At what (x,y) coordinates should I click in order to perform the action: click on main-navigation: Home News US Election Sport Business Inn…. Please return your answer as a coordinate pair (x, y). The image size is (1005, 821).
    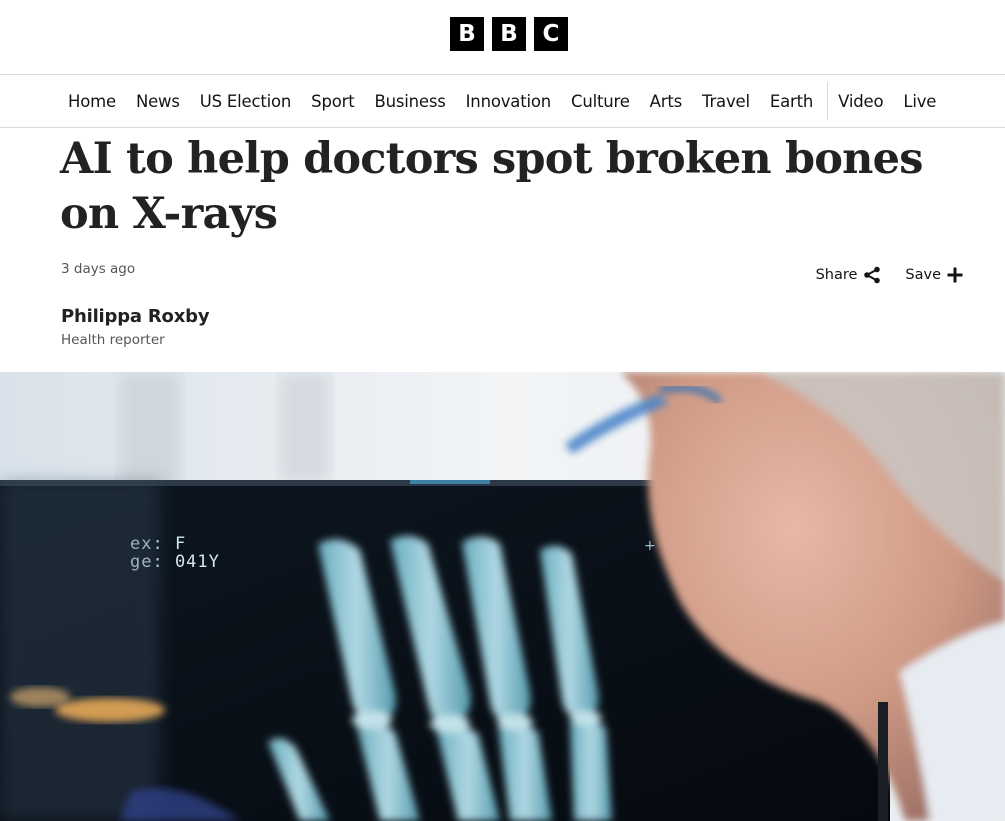
    Looking at the image, I should click on (502, 101).